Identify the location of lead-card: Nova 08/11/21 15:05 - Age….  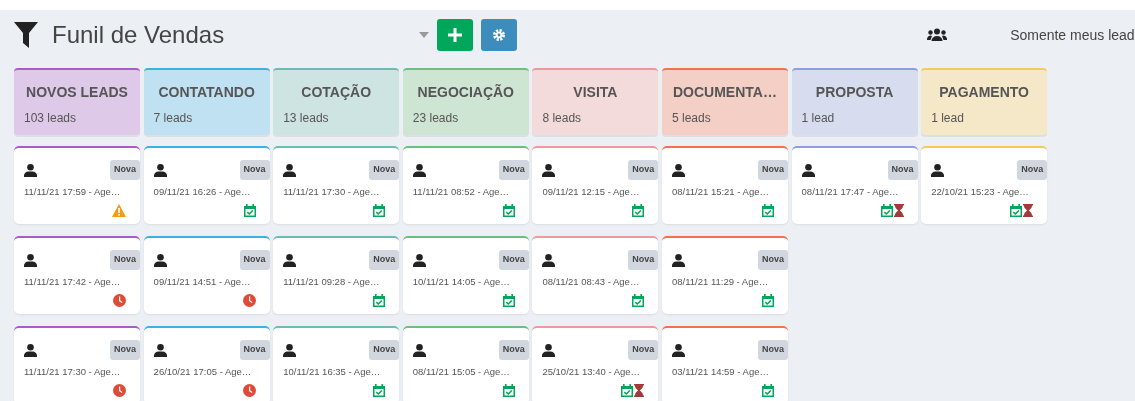
(465, 363).